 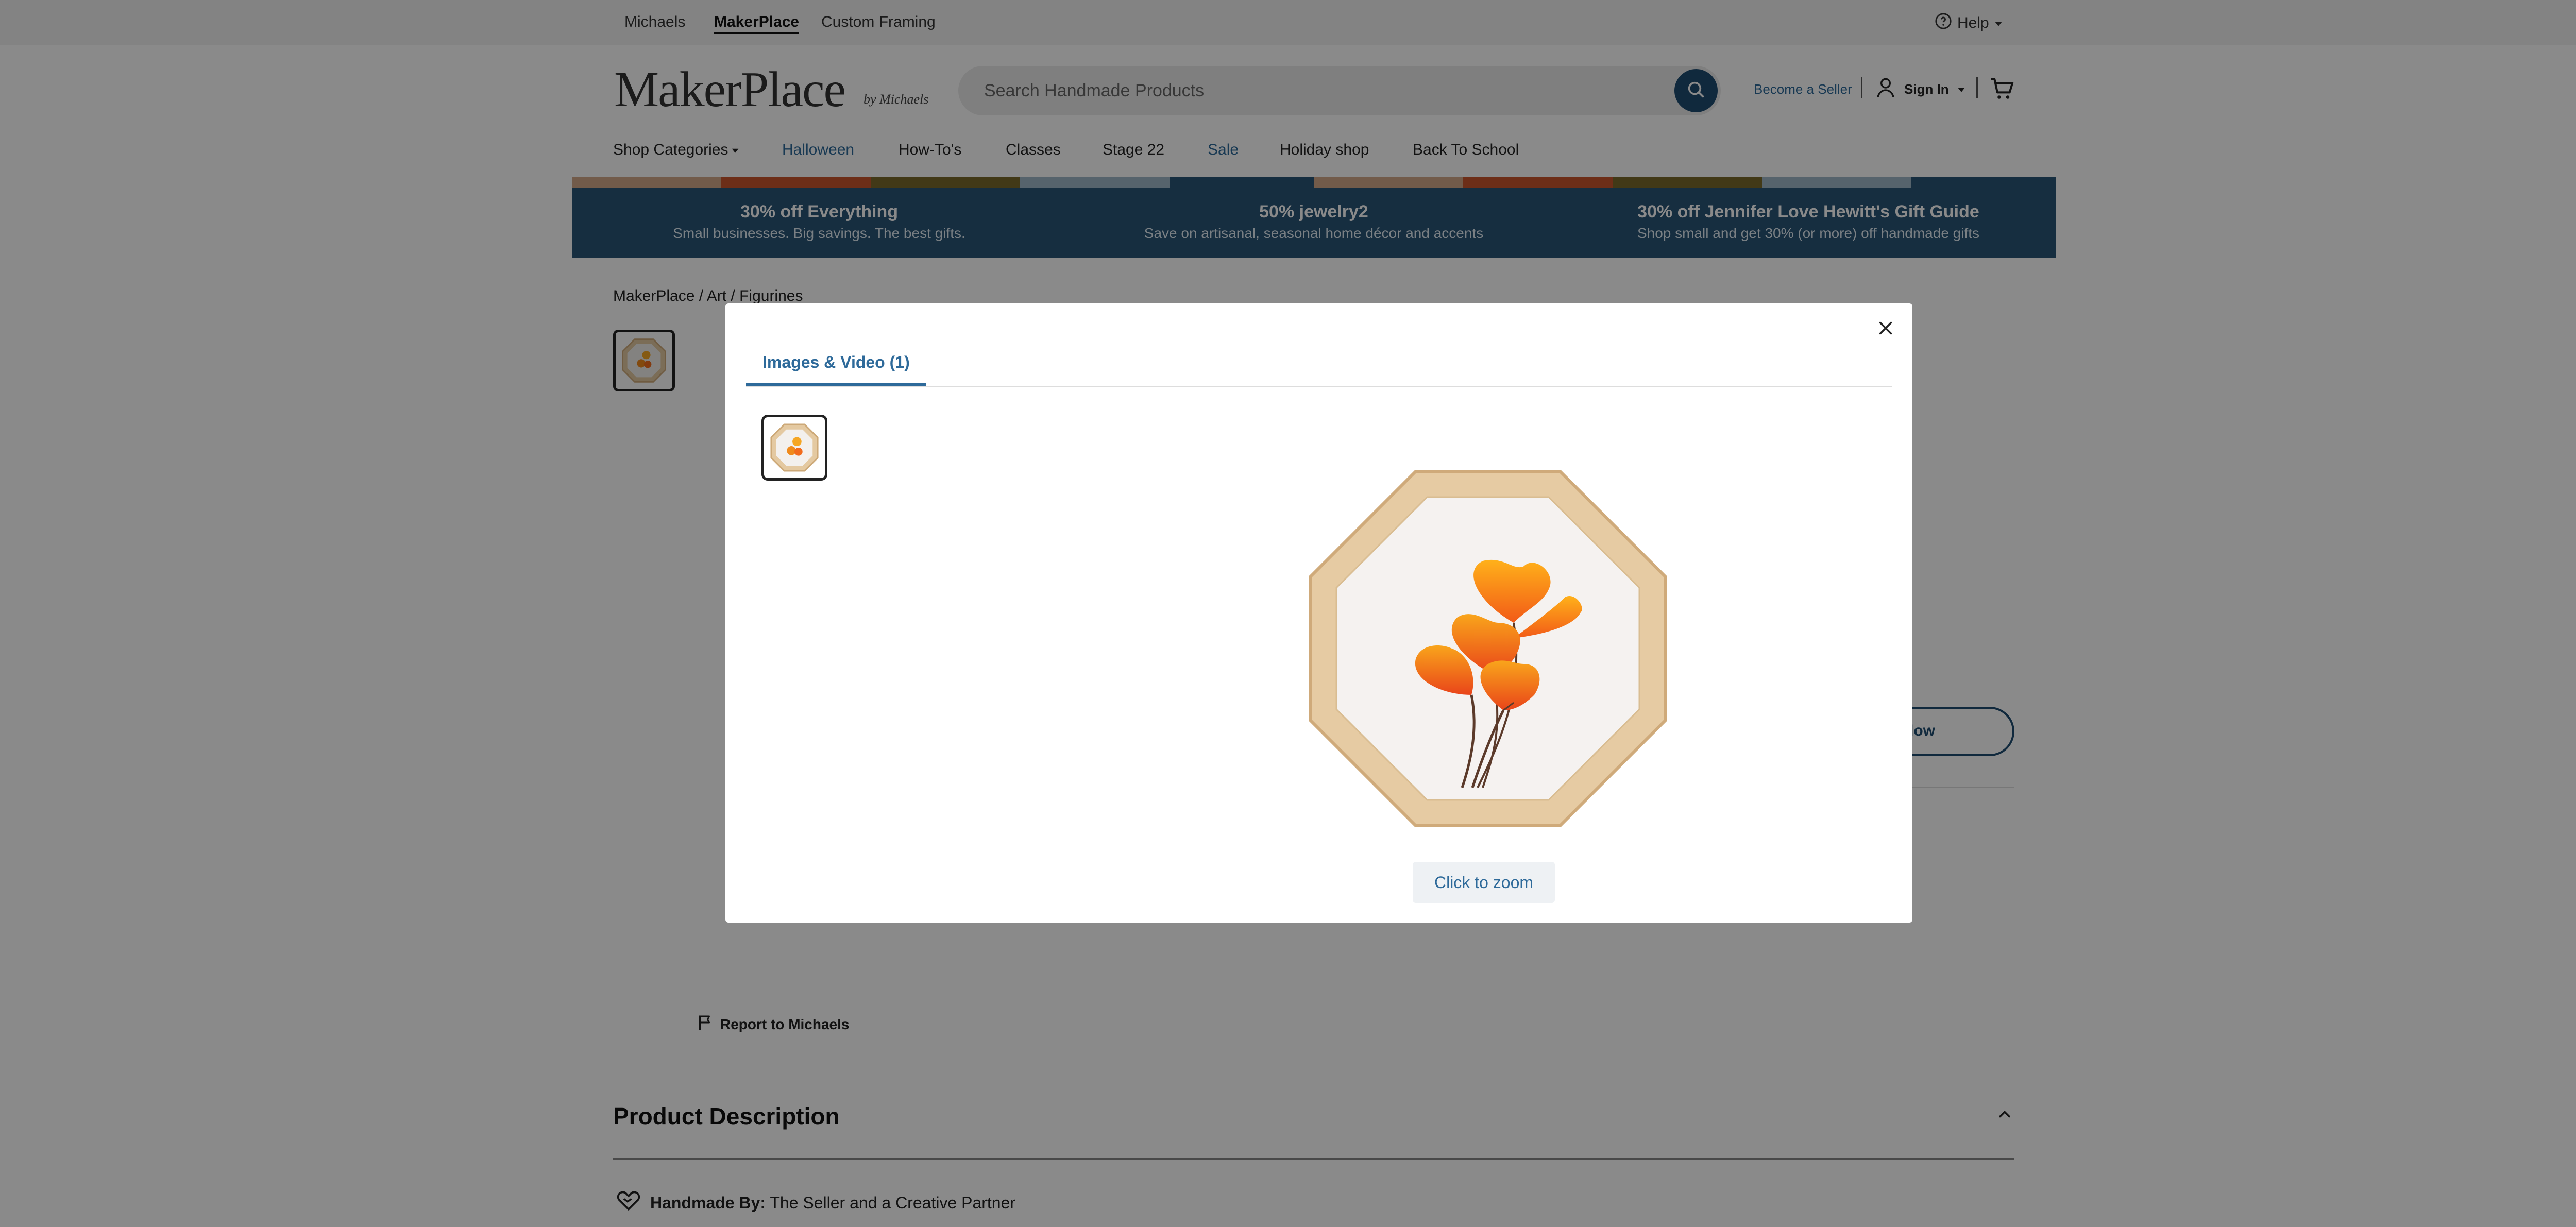 I want to click on tab-divider, so click(x=1319, y=386).